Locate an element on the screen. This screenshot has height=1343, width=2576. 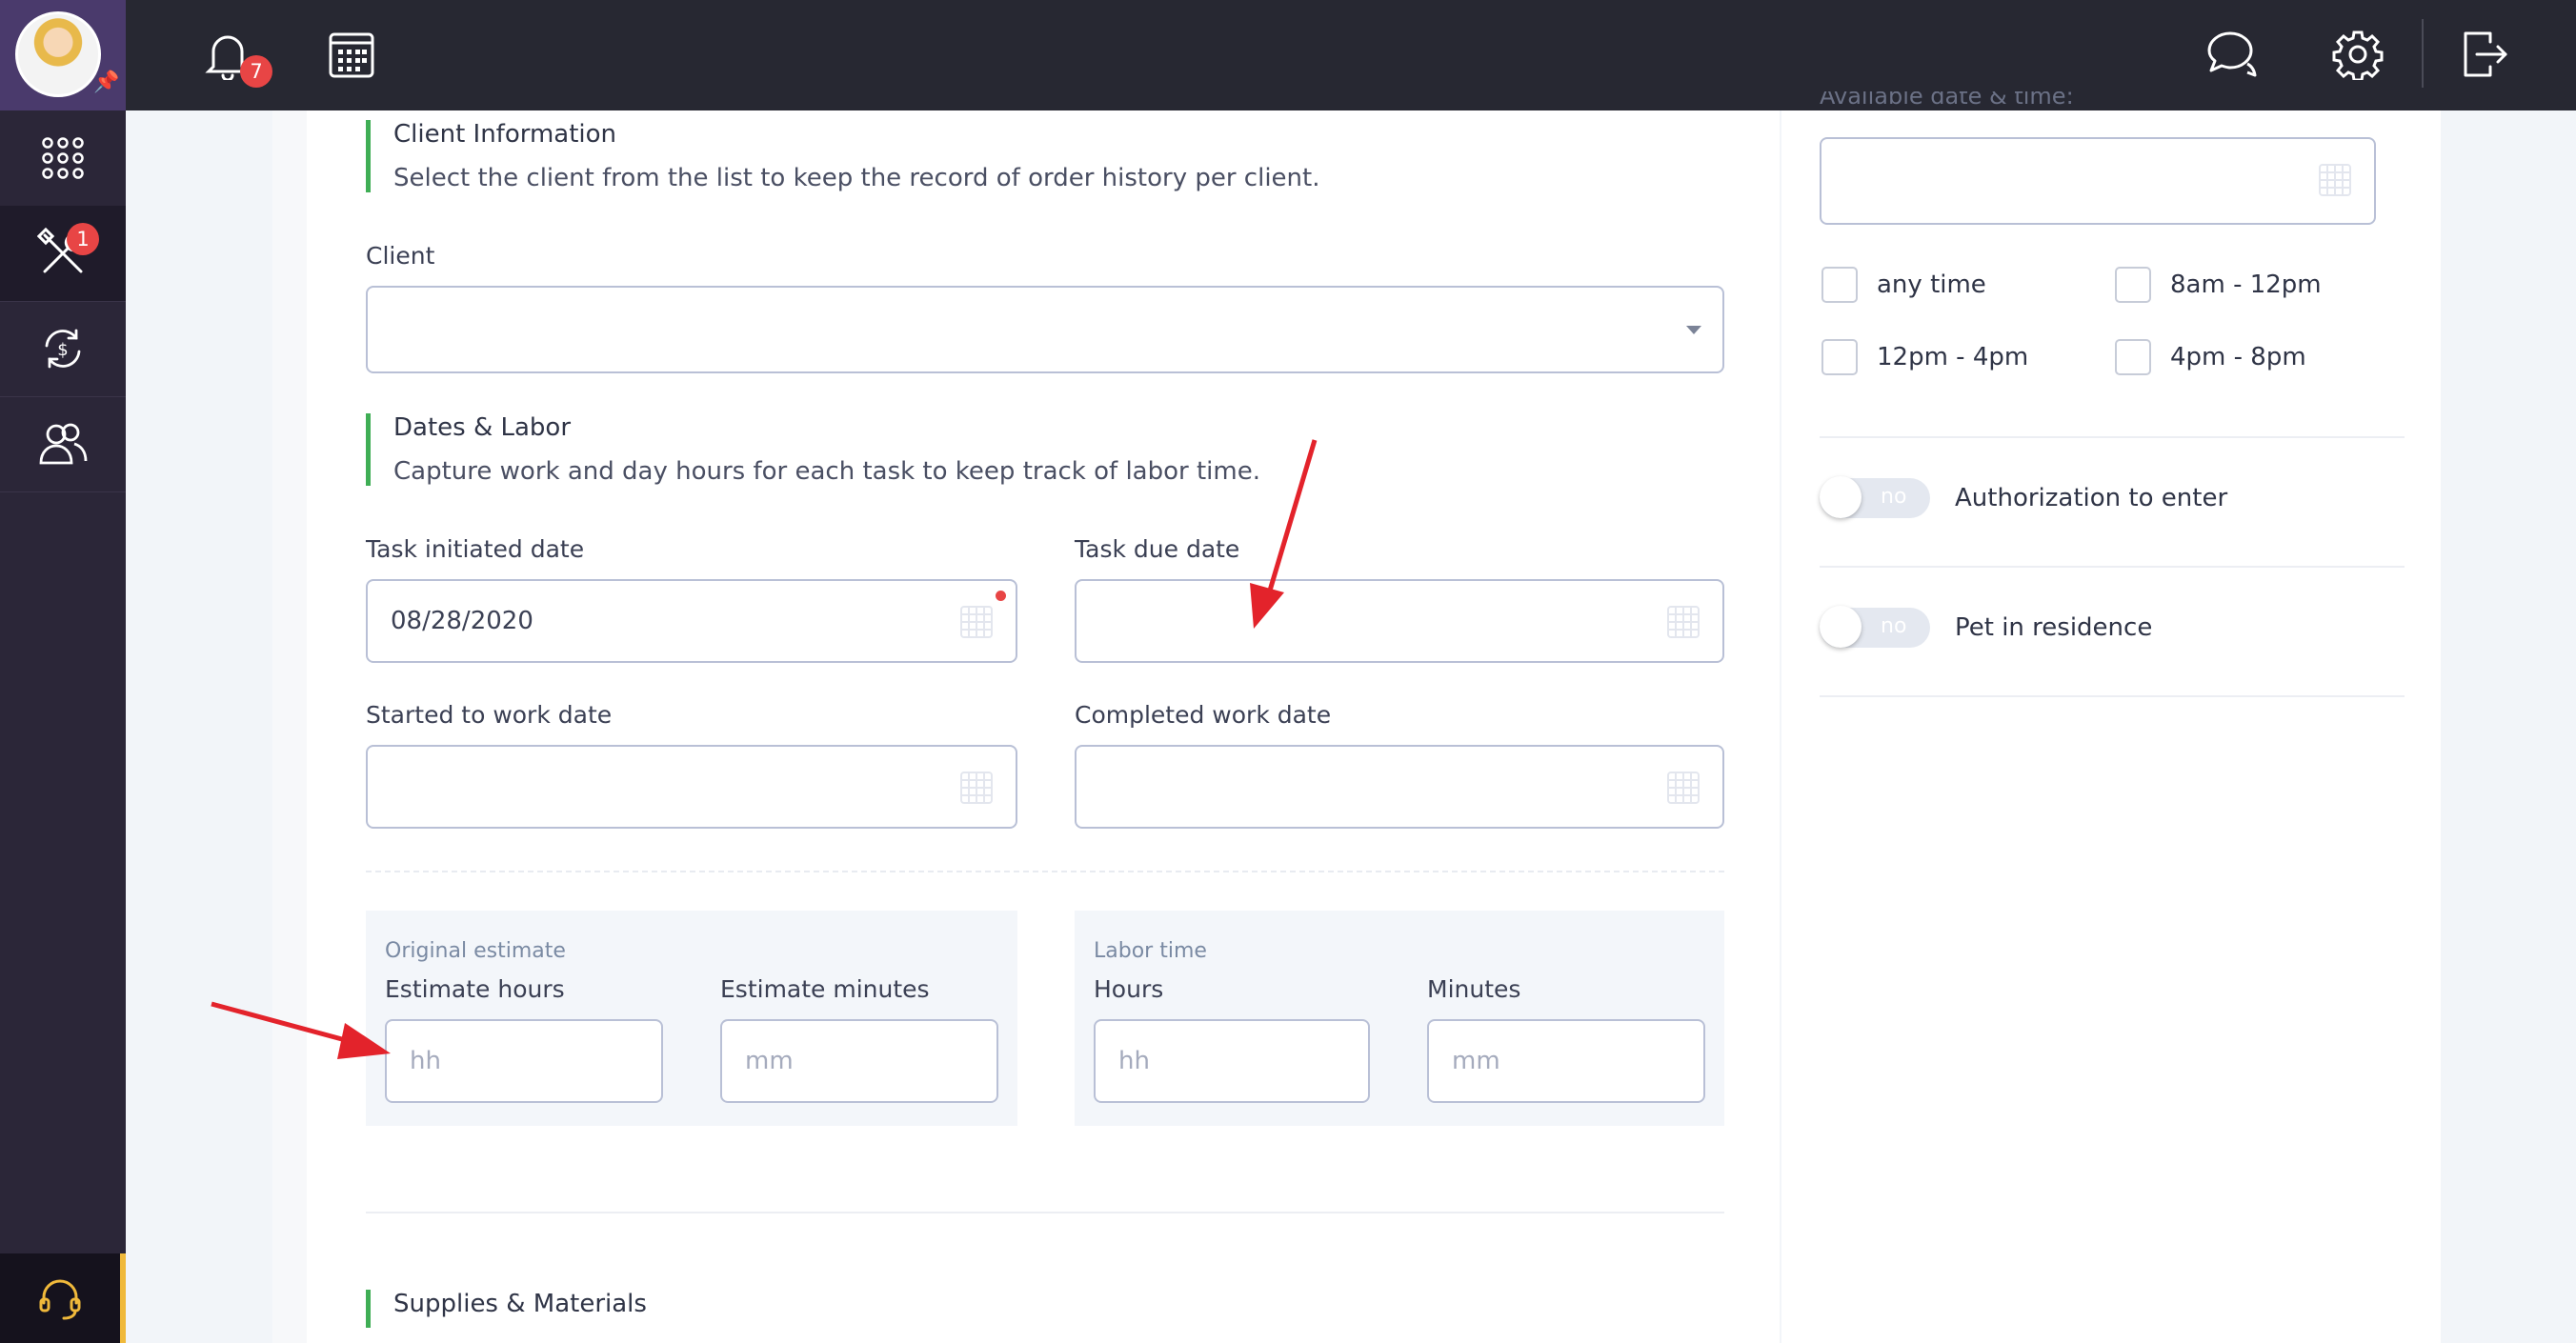
settings-button is located at coordinates (2357, 54).